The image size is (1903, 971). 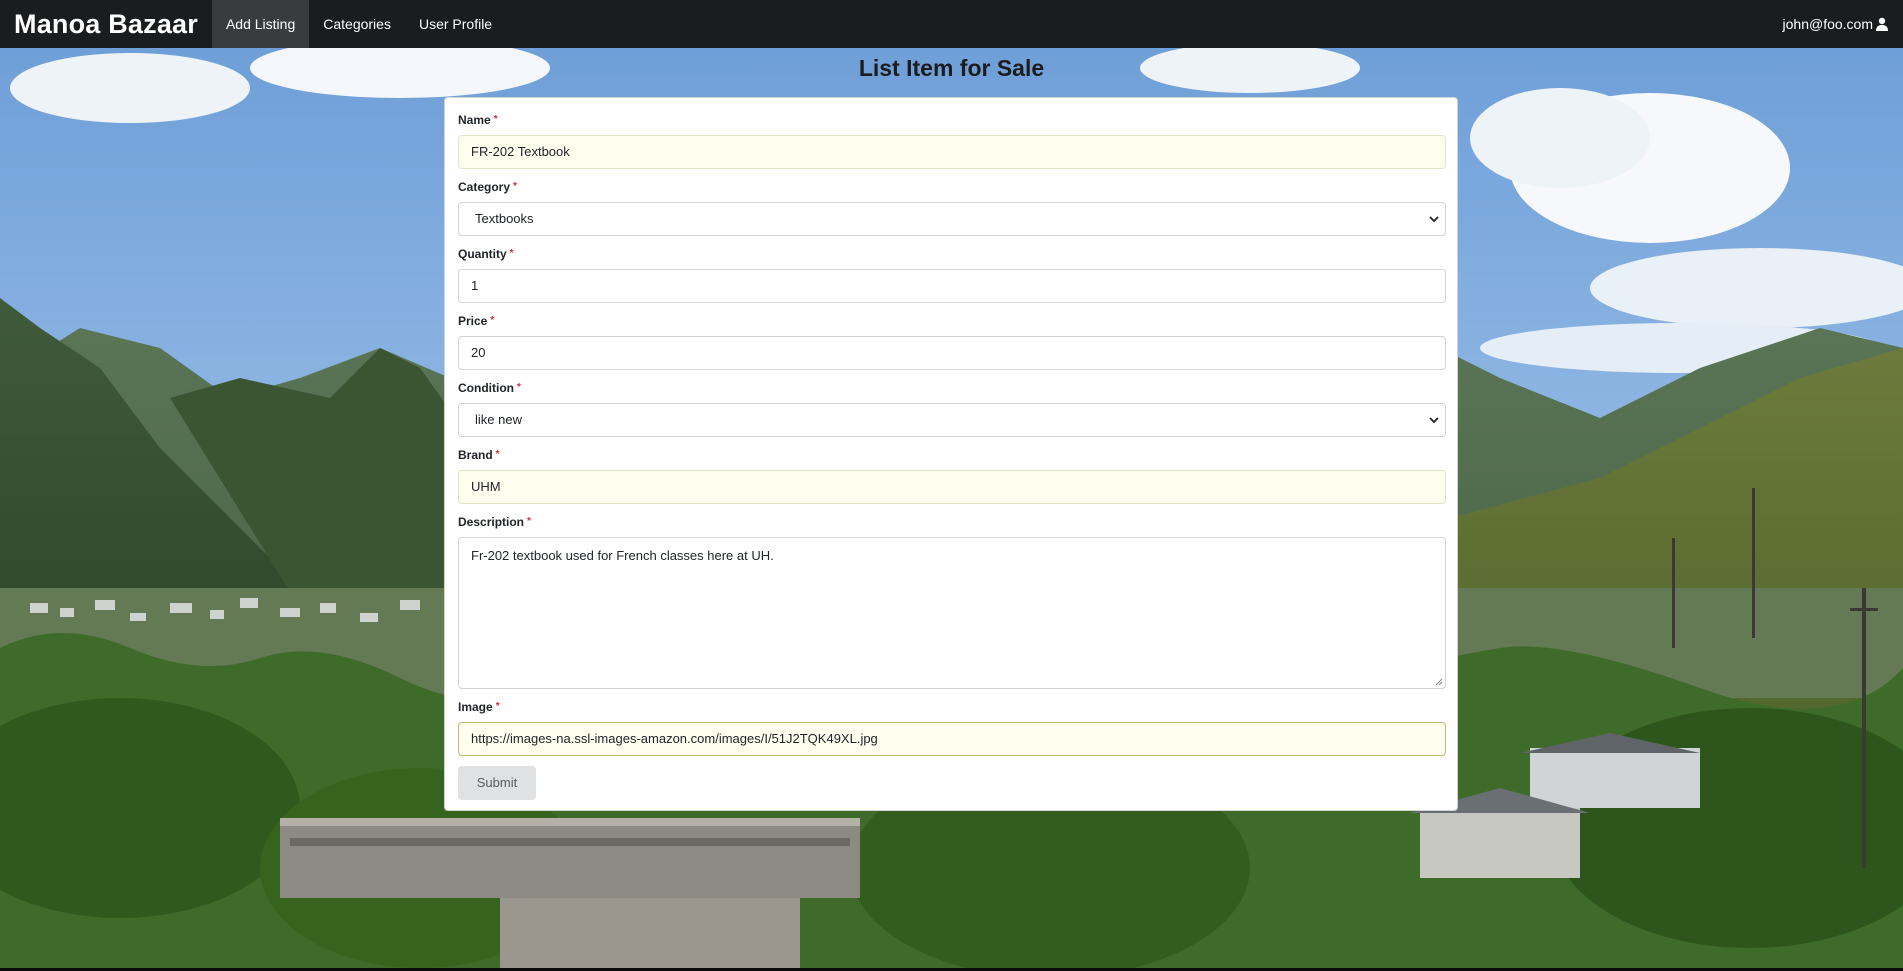 I want to click on quantity-label: Quantity *, so click(x=486, y=254).